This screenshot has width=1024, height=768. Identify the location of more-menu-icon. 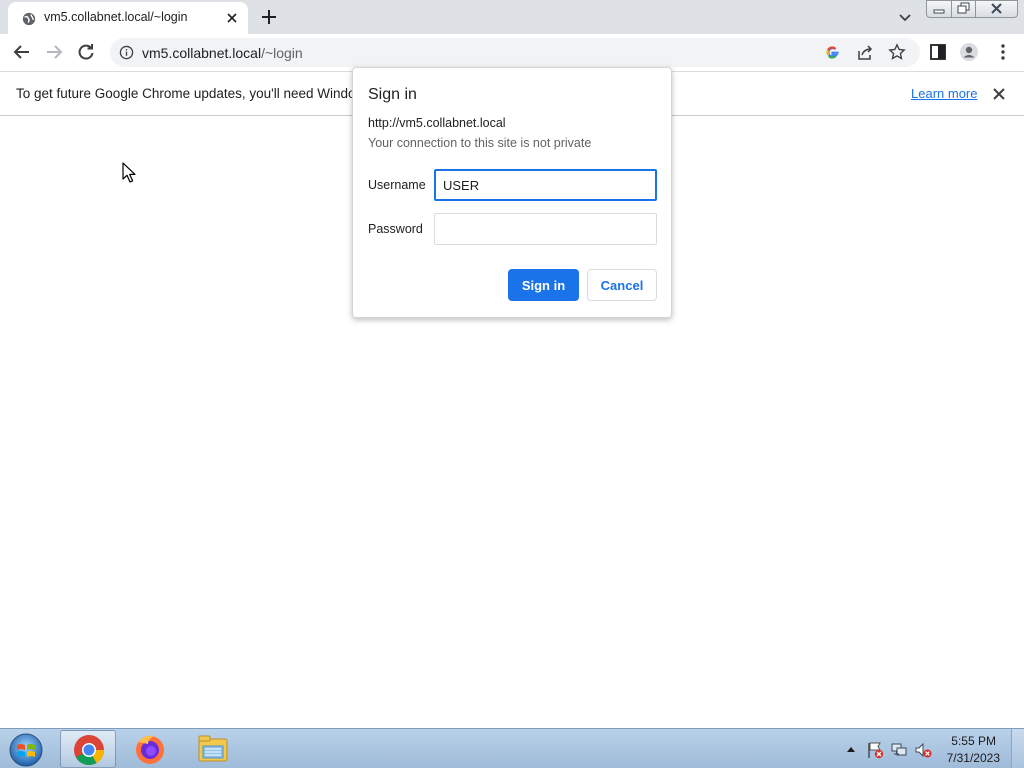
(1003, 52).